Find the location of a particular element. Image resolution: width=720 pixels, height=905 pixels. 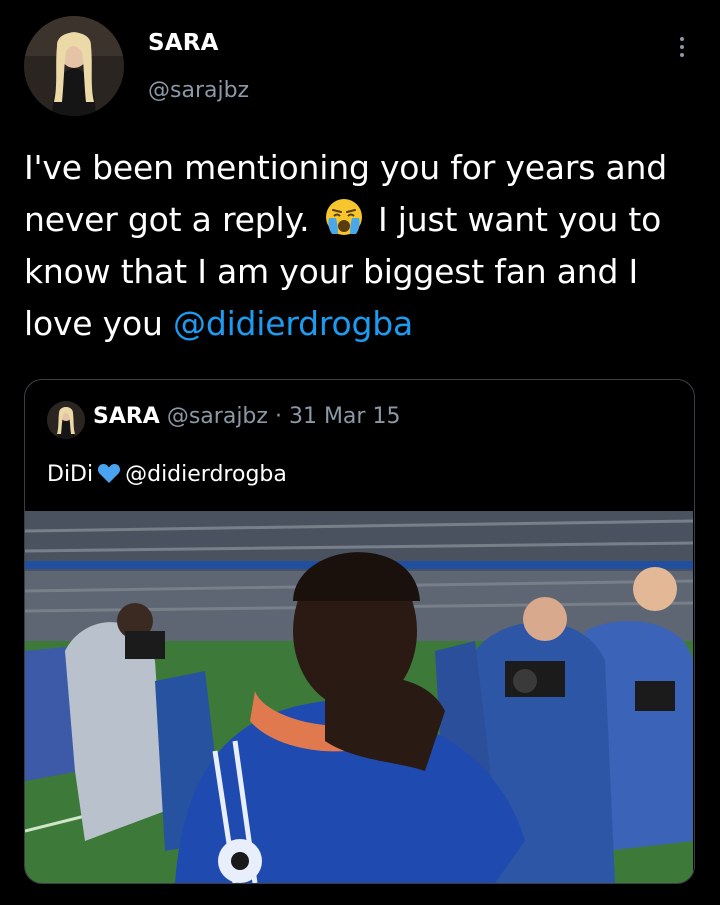

quoted-mention-link: @didierdrogba is located at coordinates (206, 474).